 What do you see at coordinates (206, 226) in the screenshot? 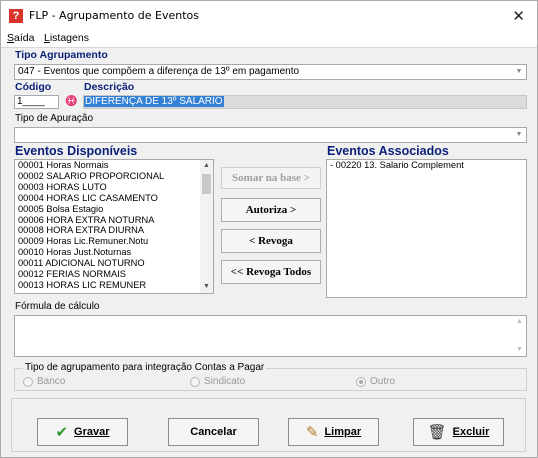
I see `vertical-scrollbar: ▲ ▼` at bounding box center [206, 226].